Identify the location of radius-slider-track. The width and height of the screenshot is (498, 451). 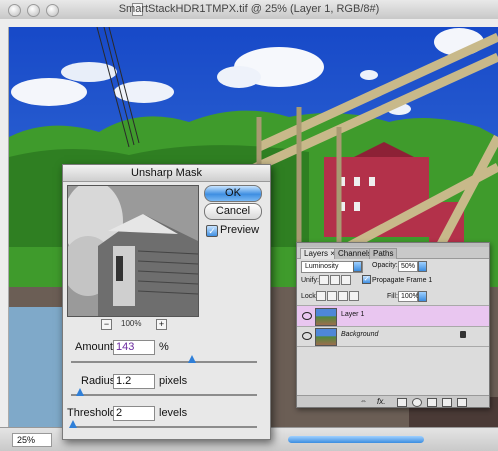
(164, 395).